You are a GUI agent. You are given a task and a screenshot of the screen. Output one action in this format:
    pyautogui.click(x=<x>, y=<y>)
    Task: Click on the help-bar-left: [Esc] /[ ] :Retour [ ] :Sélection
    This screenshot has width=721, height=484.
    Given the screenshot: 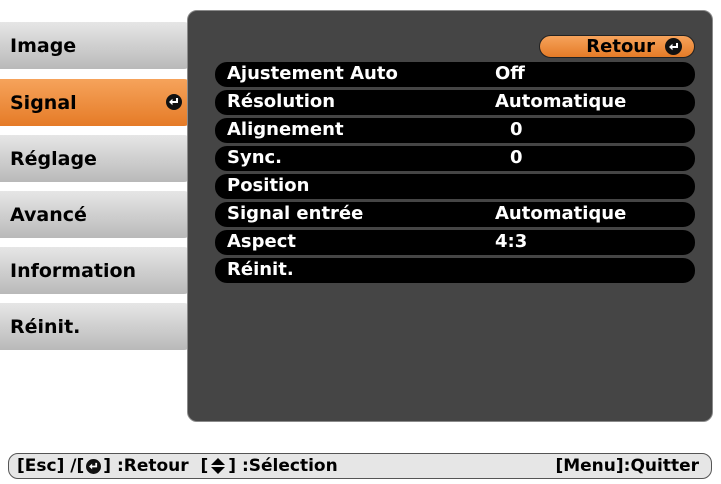 What is the action you would take?
    pyautogui.click(x=177, y=466)
    